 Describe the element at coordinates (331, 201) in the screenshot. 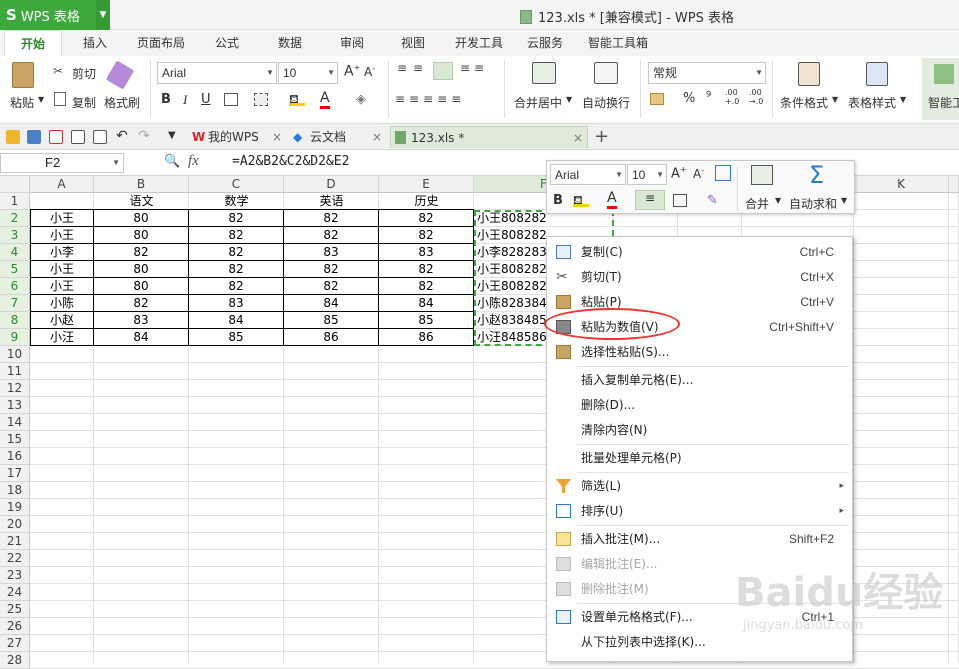

I see `header-cell: 英语` at that location.